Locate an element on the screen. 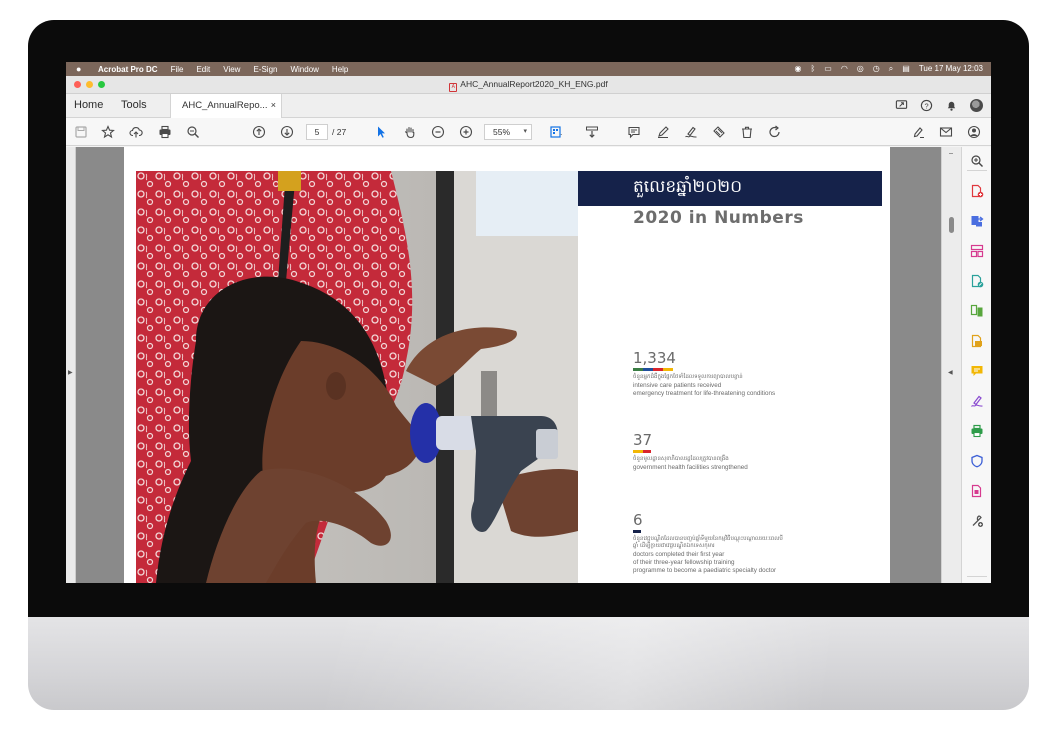 The width and height of the screenshot is (1057, 732). organize-pages-icon is located at coordinates (977, 251).